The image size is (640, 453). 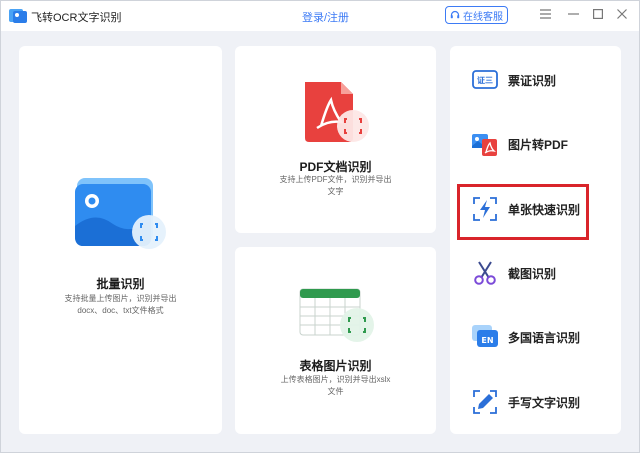 I want to click on sidebar-label-screenshot: 截图识别, so click(x=532, y=273).